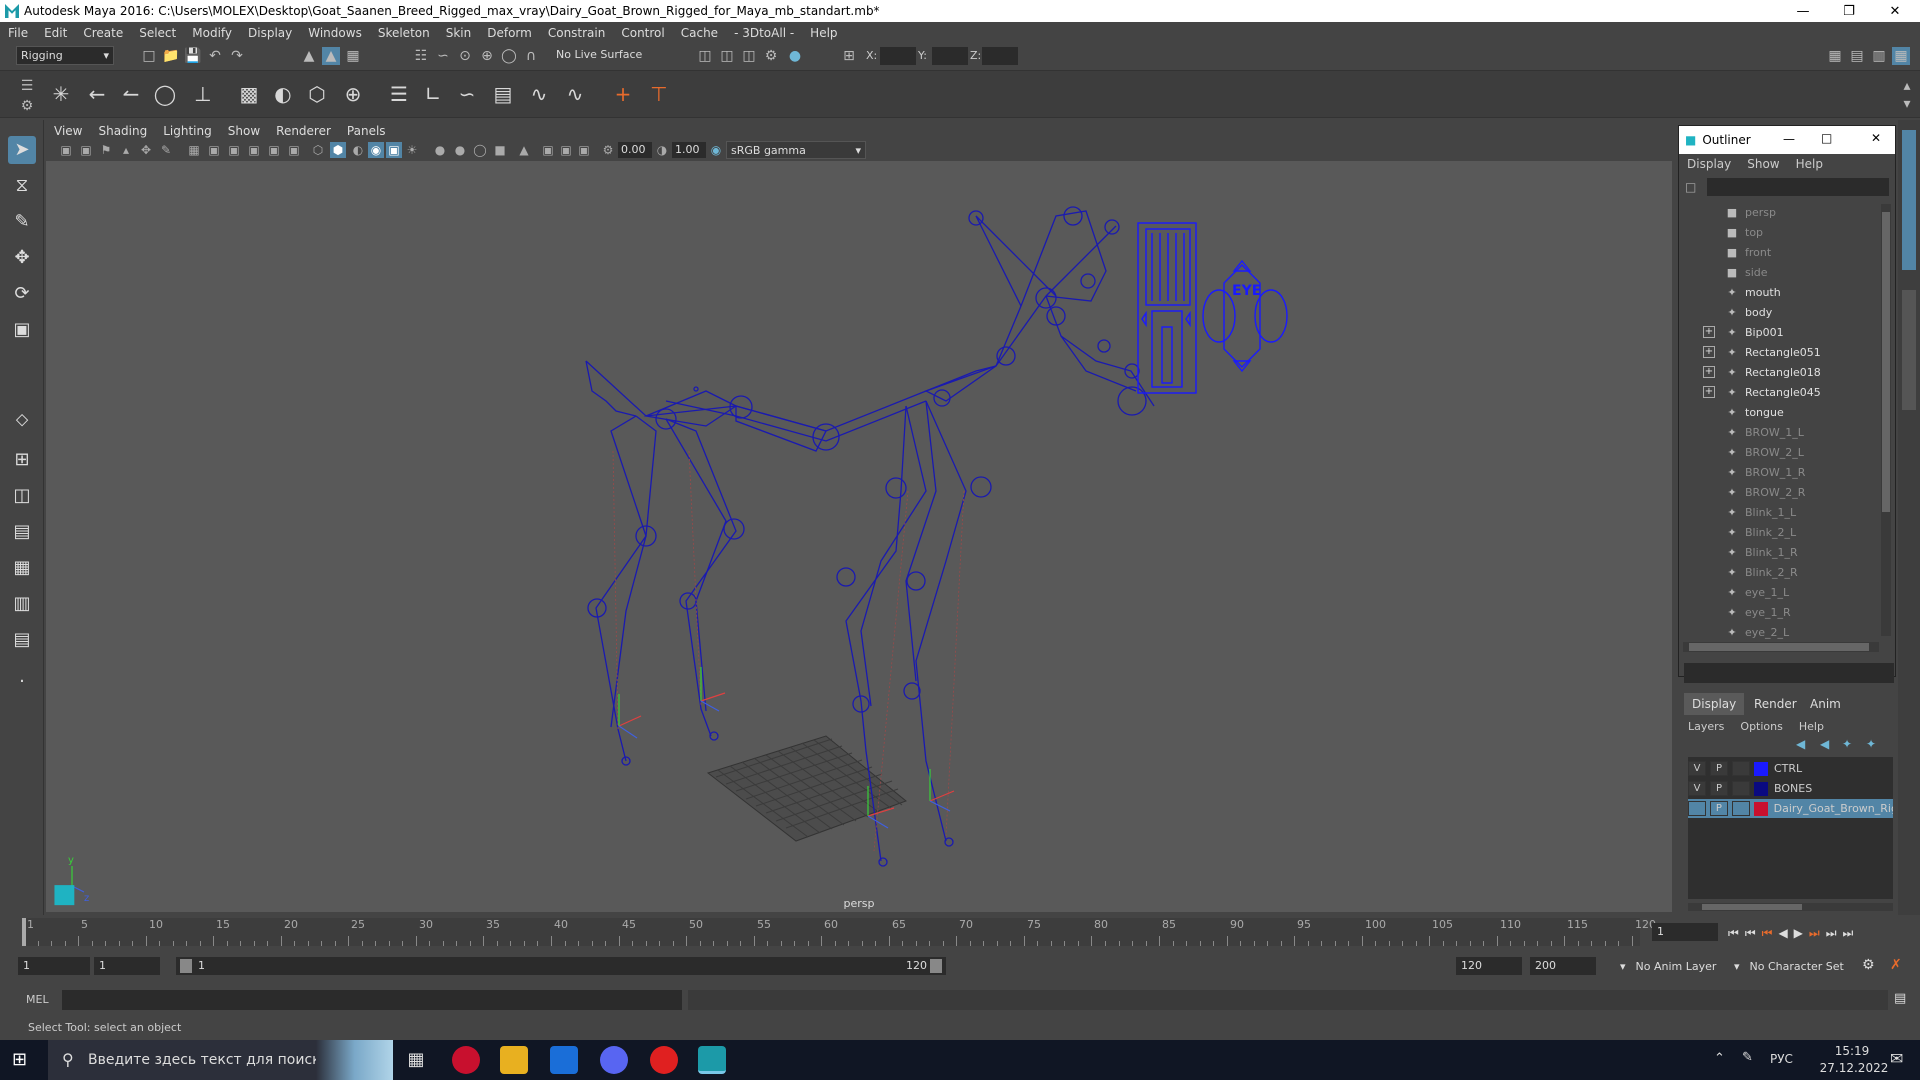 The height and width of the screenshot is (1080, 1920). What do you see at coordinates (1834, 933) in the screenshot?
I see `step-forward-icon: ⏭` at bounding box center [1834, 933].